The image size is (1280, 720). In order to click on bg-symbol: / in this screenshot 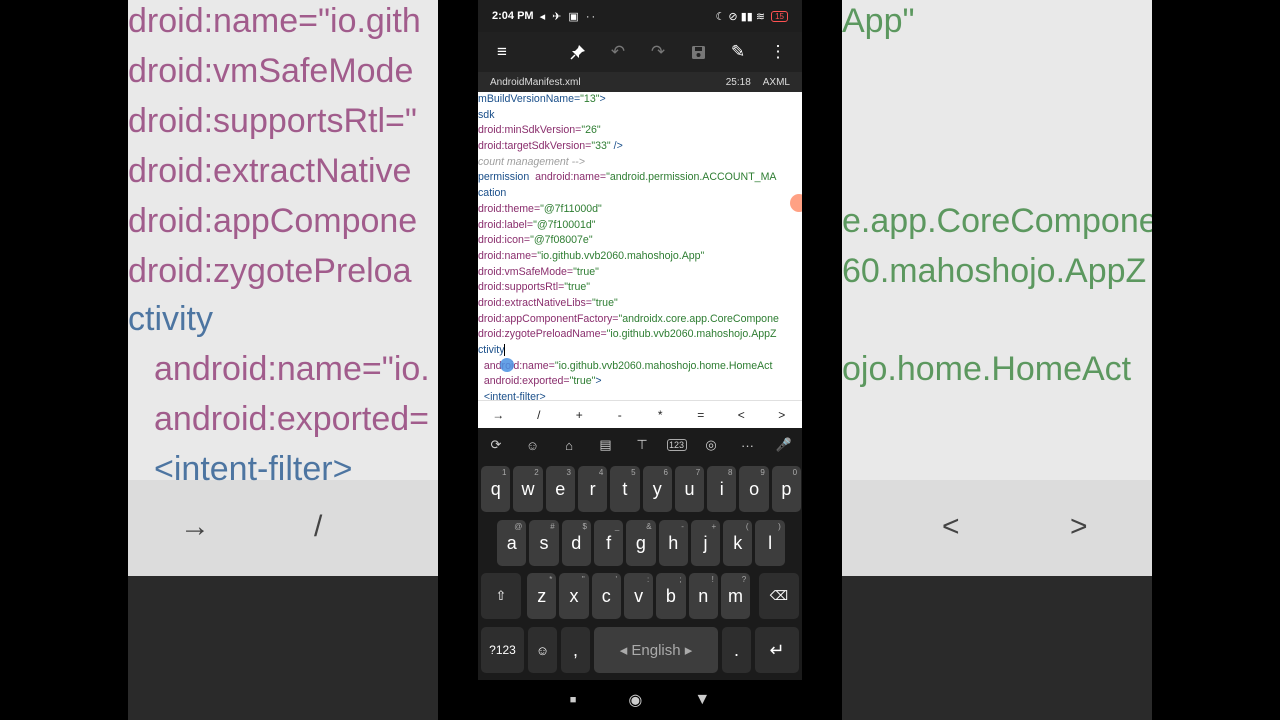, I will do `click(318, 526)`.